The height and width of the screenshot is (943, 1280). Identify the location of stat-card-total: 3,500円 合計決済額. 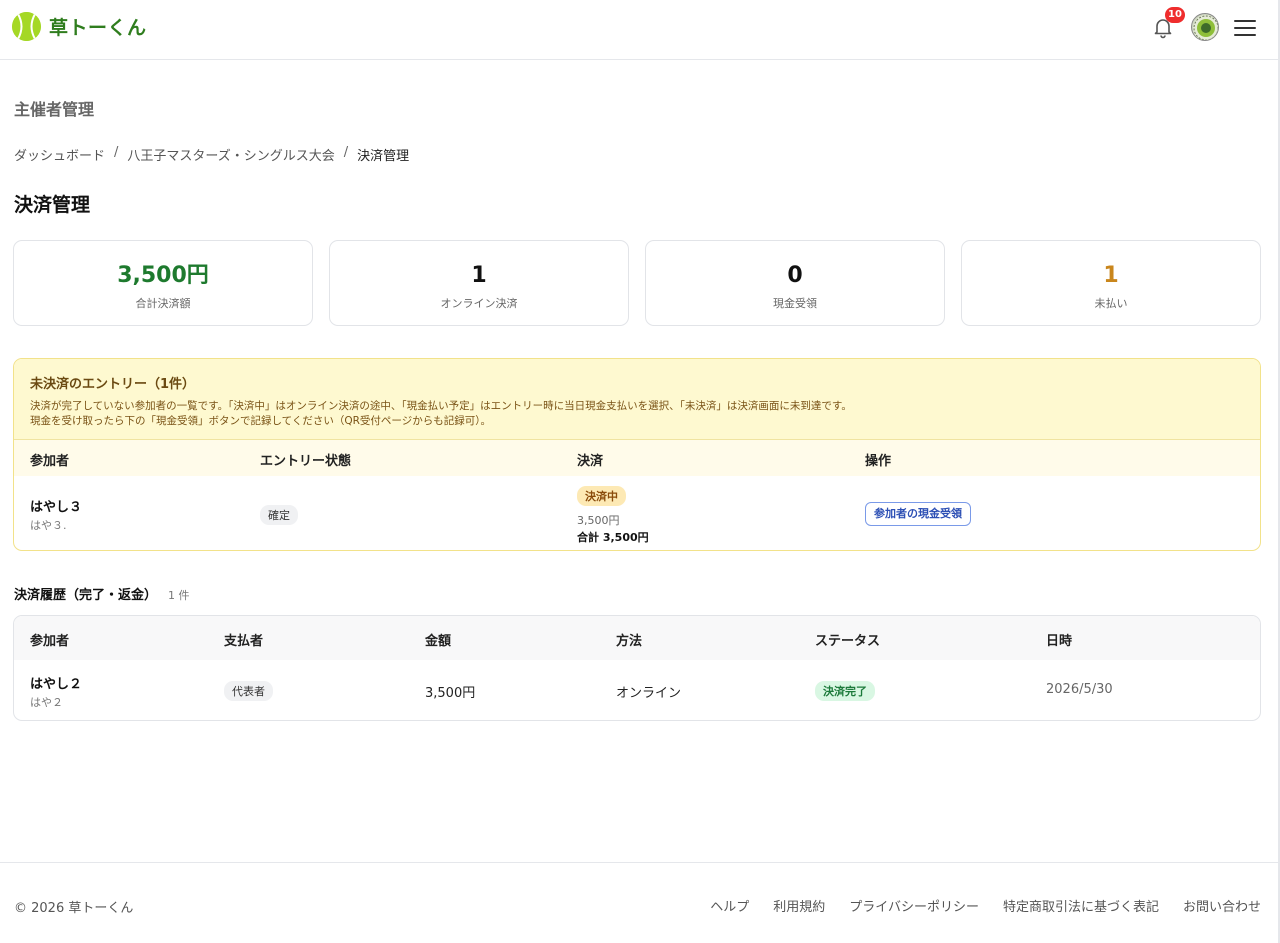
(163, 283).